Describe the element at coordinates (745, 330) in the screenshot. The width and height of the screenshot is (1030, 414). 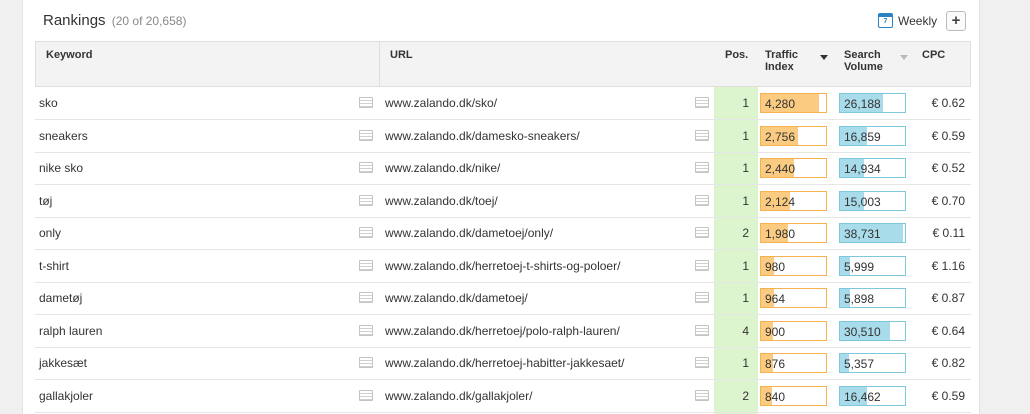
I see `position-cell: 4` at that location.